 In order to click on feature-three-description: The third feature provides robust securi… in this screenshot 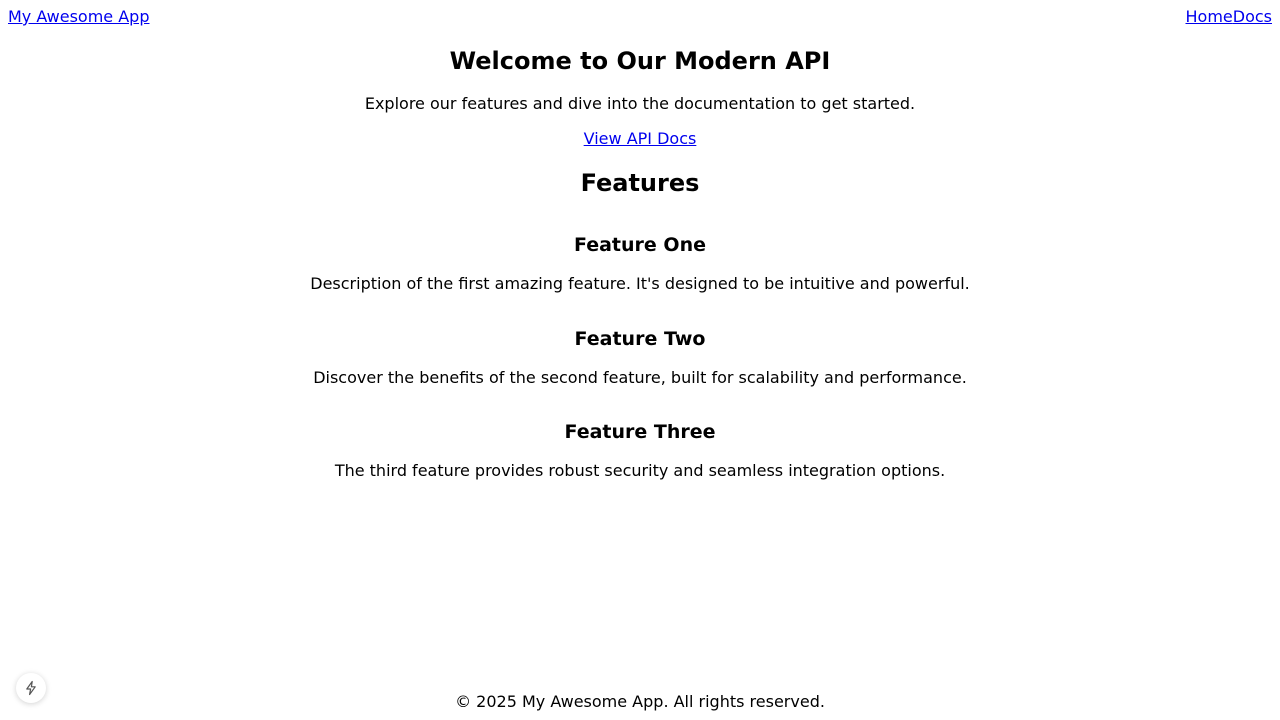, I will do `click(640, 470)`.